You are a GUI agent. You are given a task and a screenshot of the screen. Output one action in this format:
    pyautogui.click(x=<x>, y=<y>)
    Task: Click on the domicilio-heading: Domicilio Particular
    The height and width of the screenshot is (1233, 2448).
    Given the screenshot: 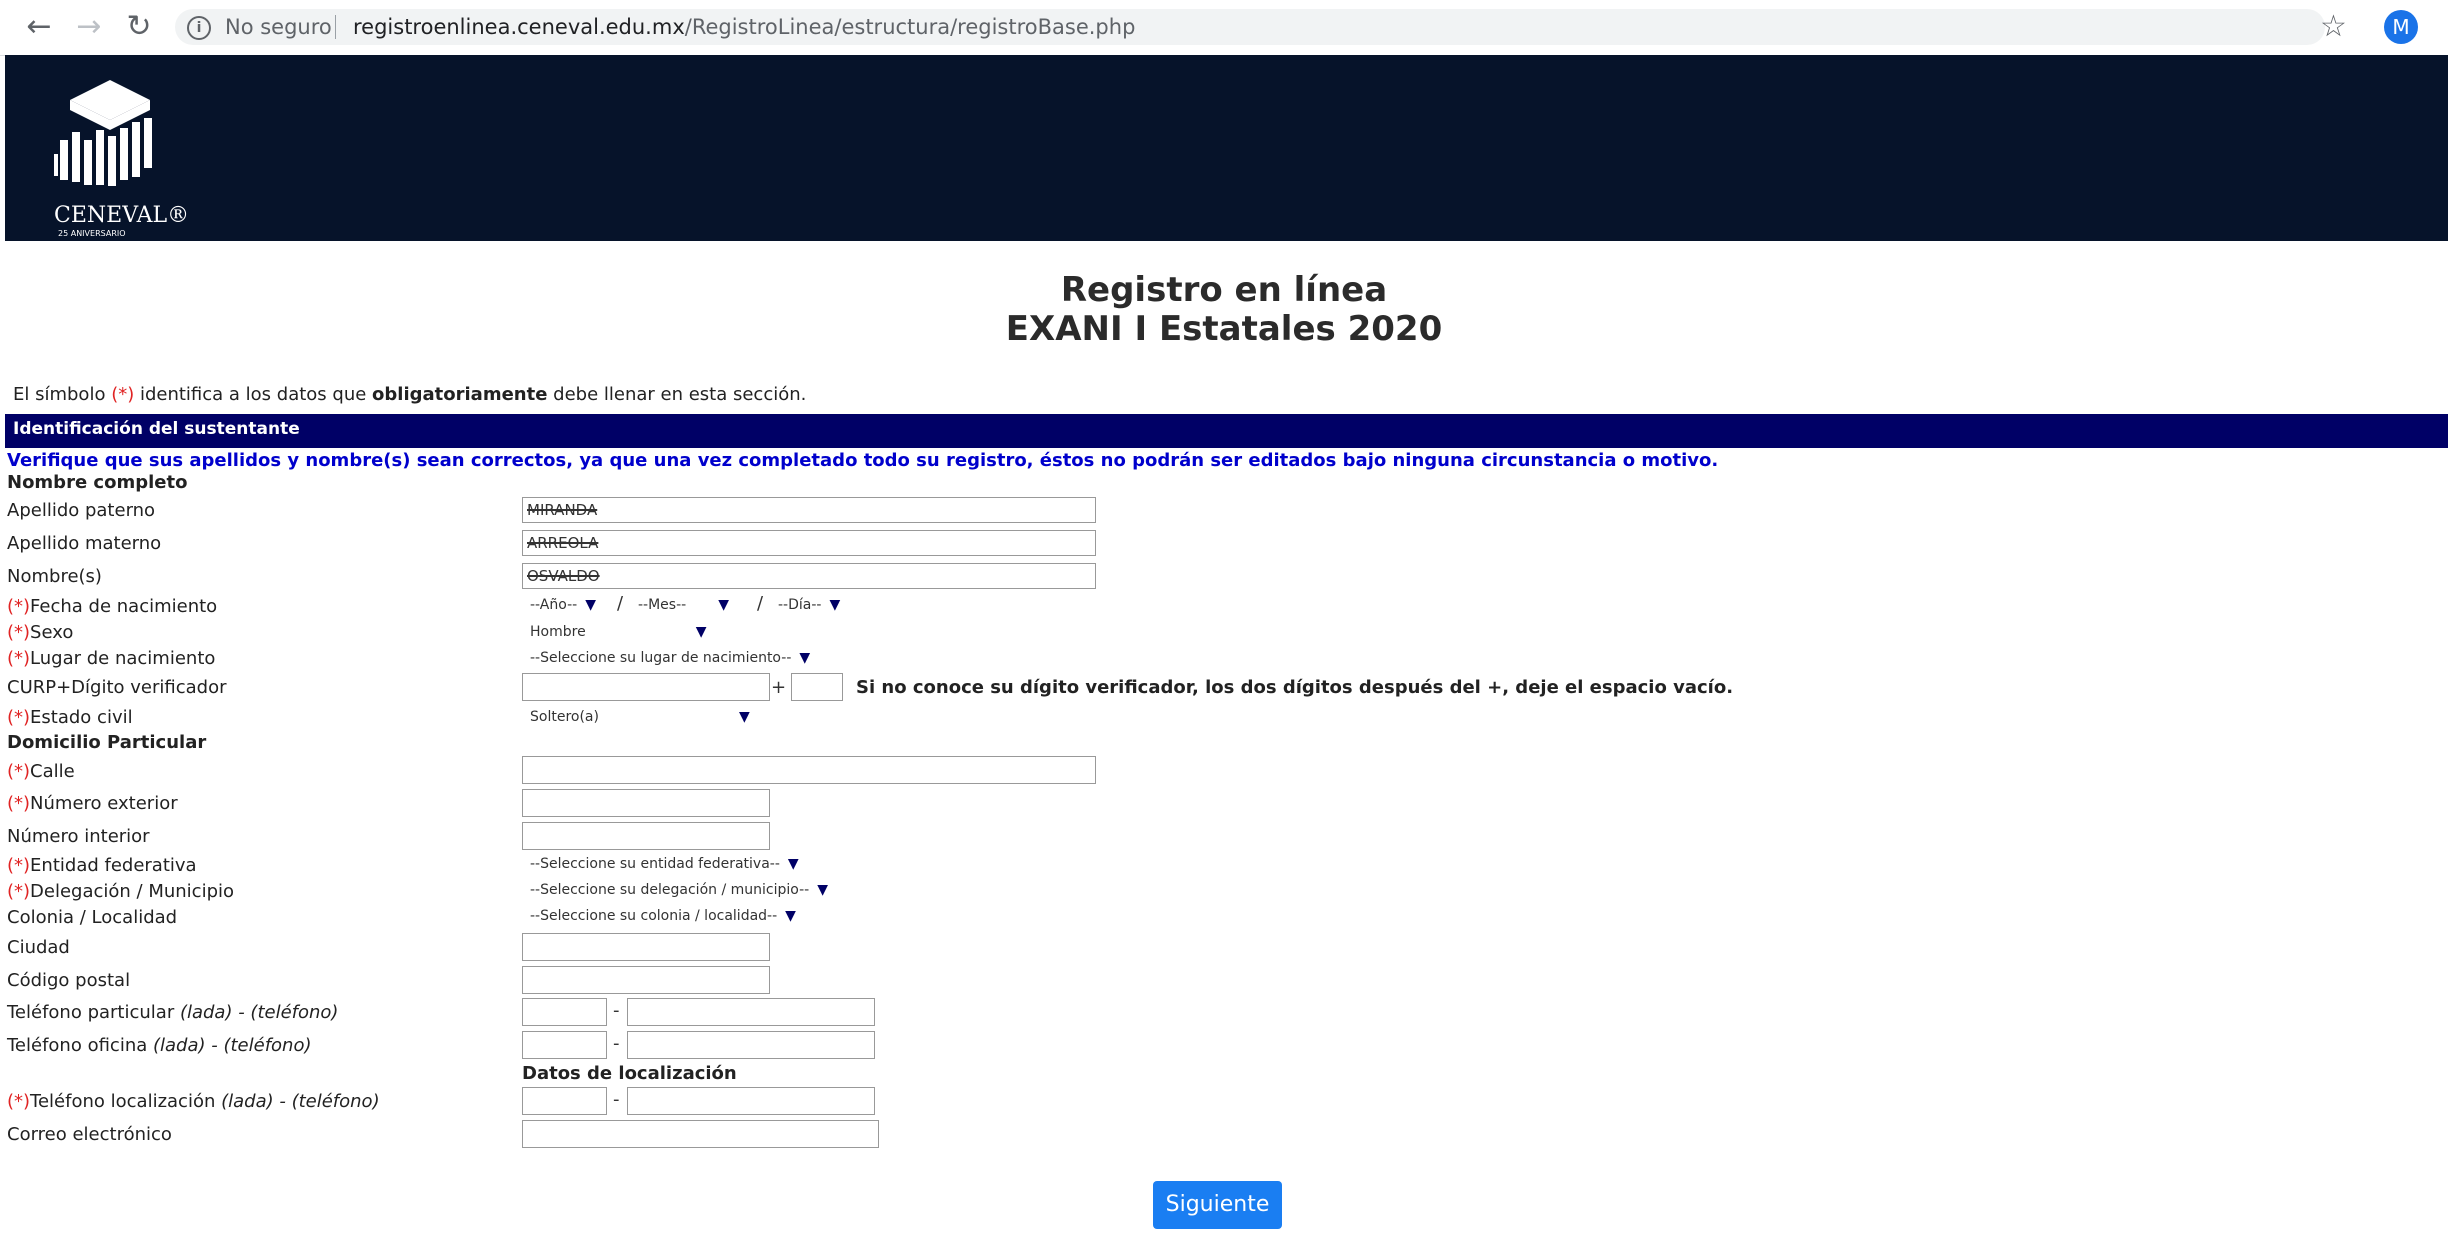 What is the action you would take?
    pyautogui.click(x=107, y=742)
    